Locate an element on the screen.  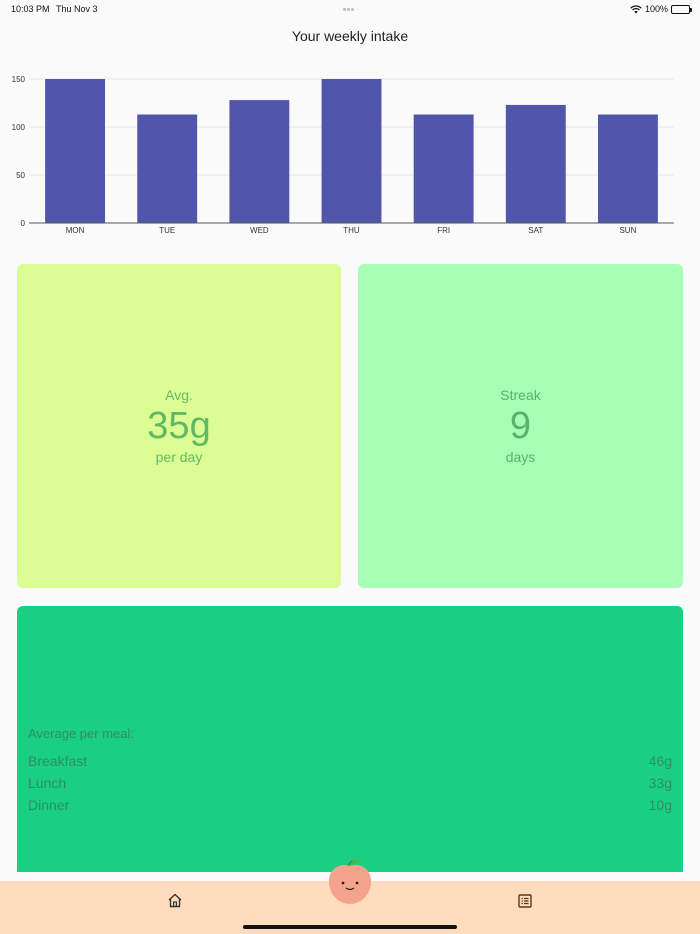
x-tick-label: SUN is located at coordinates (627, 230).